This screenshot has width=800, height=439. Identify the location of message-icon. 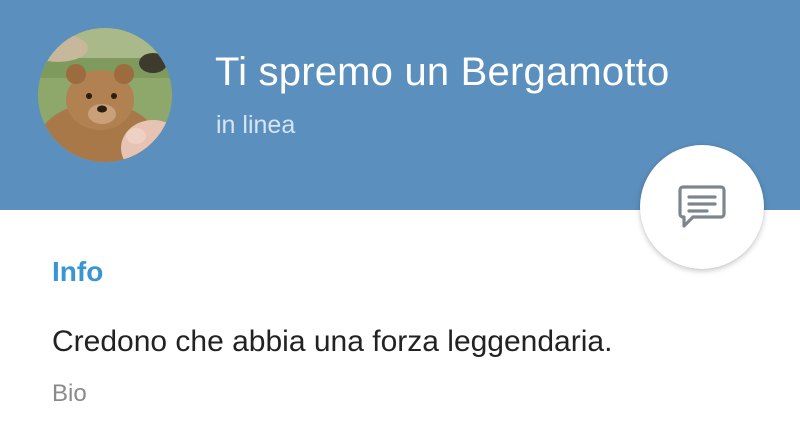
(702, 206).